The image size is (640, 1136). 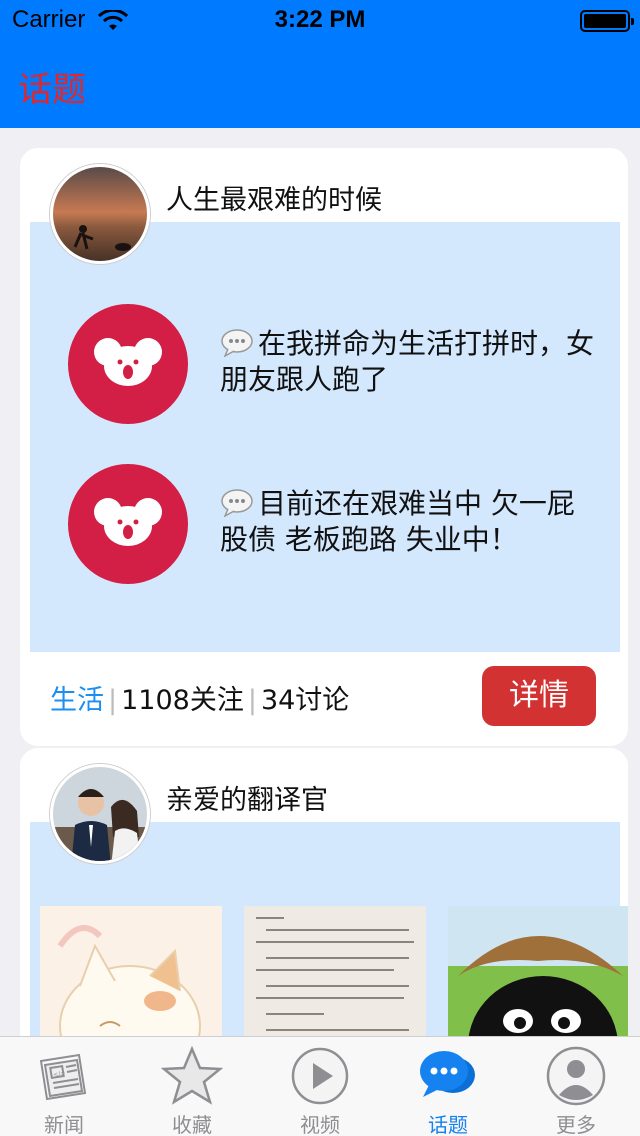 I want to click on tab-bar: </> 新闻 收藏 视频 话题 更多, so click(x=320, y=1086).